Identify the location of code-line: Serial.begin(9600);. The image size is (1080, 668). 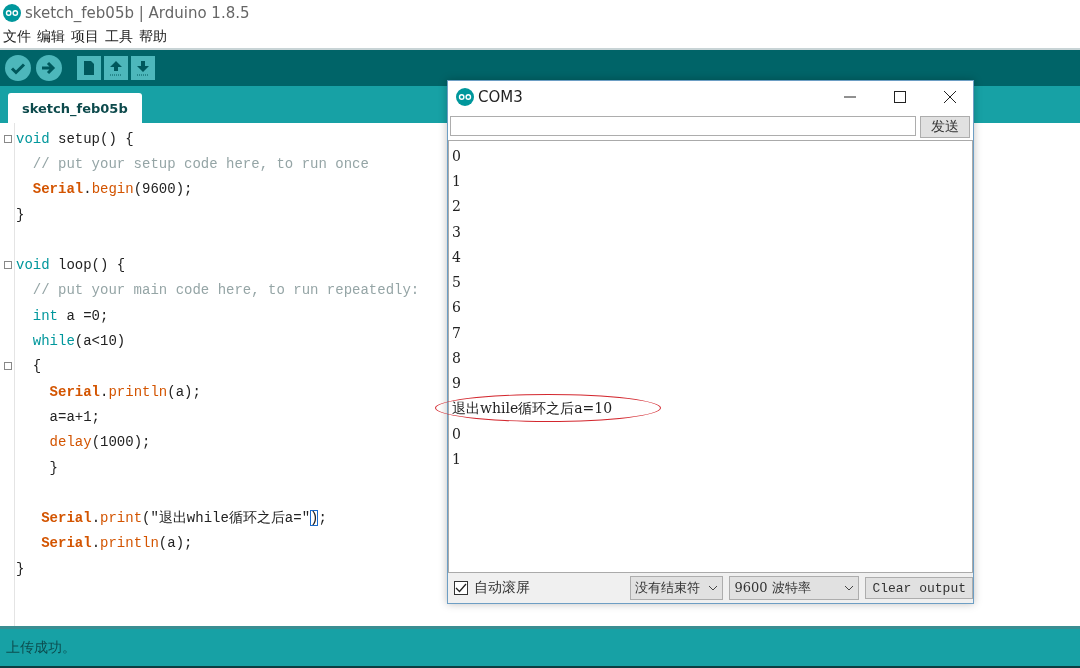
(112, 189).